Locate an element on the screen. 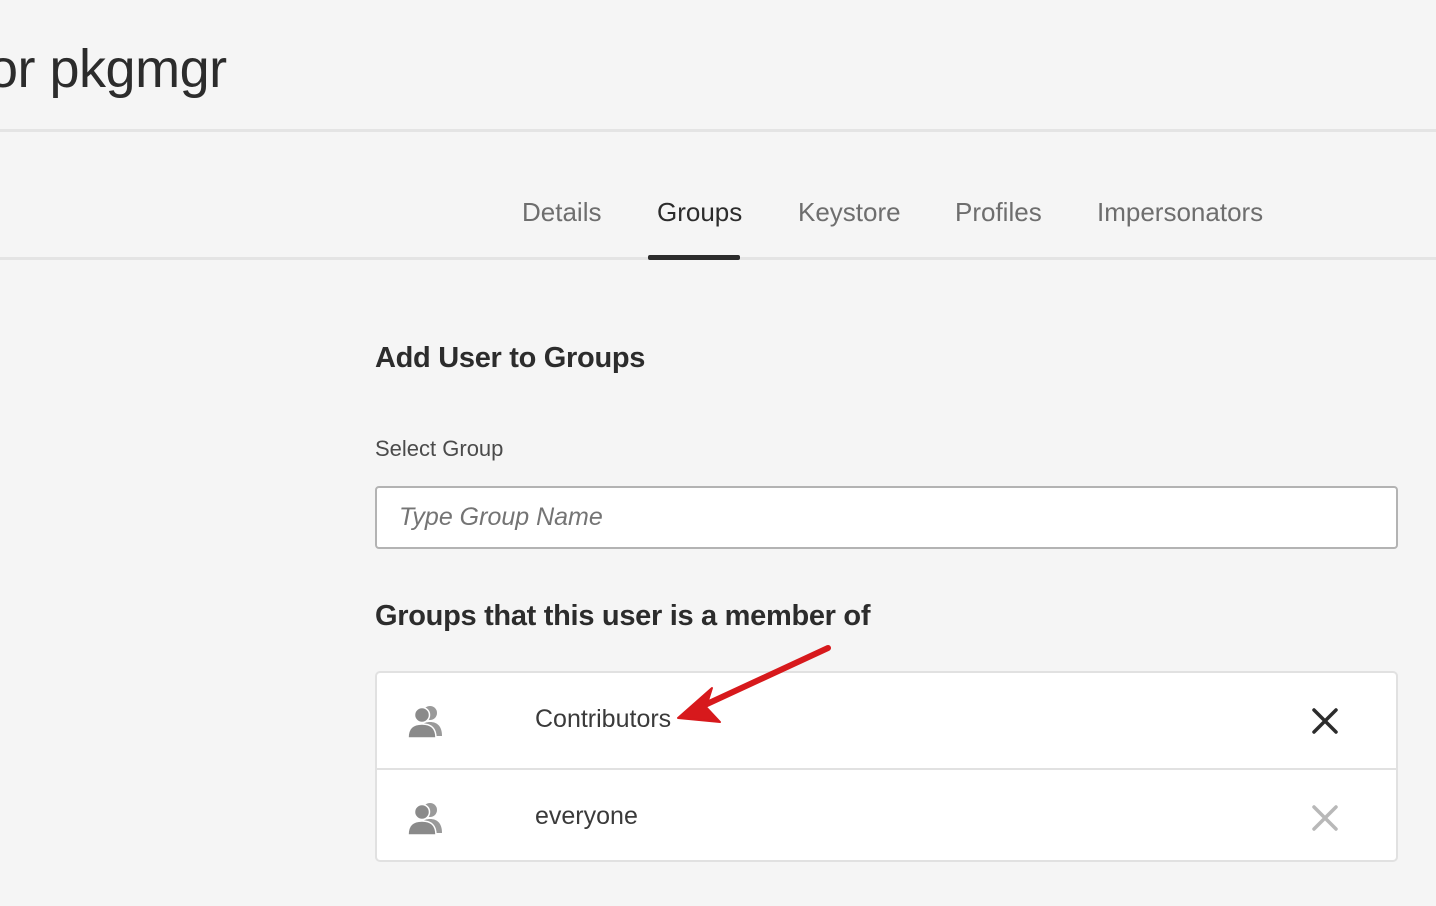 This screenshot has height=906, width=1436. member-groups-heading: Groups that this user is a member of is located at coordinates (623, 616).